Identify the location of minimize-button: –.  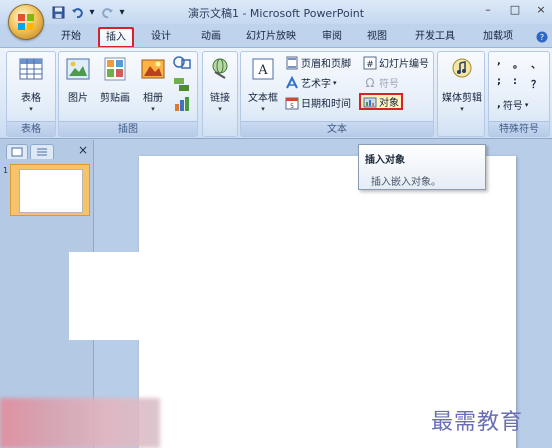
(488, 11).